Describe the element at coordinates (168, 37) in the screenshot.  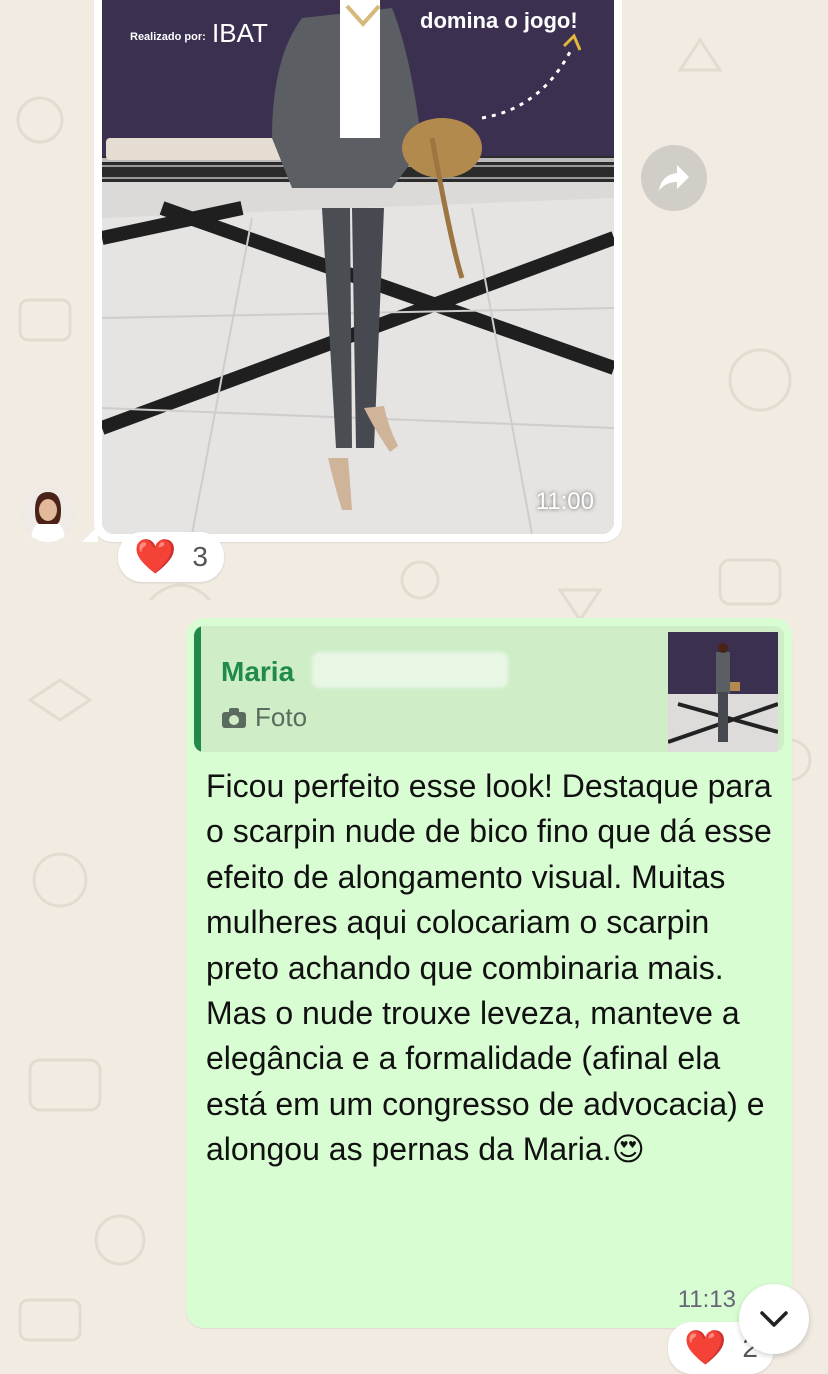
I see `banner-sponsor-label: Realizado por:` at that location.